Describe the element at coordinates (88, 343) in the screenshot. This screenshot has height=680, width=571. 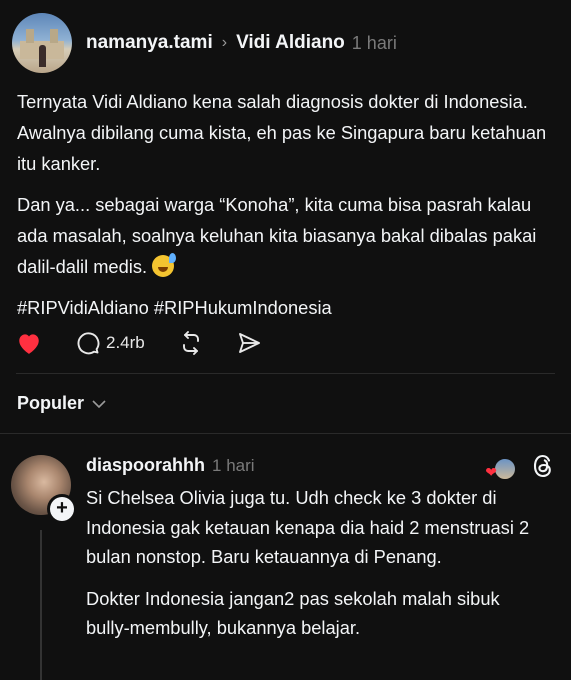
I see `comment-icon` at that location.